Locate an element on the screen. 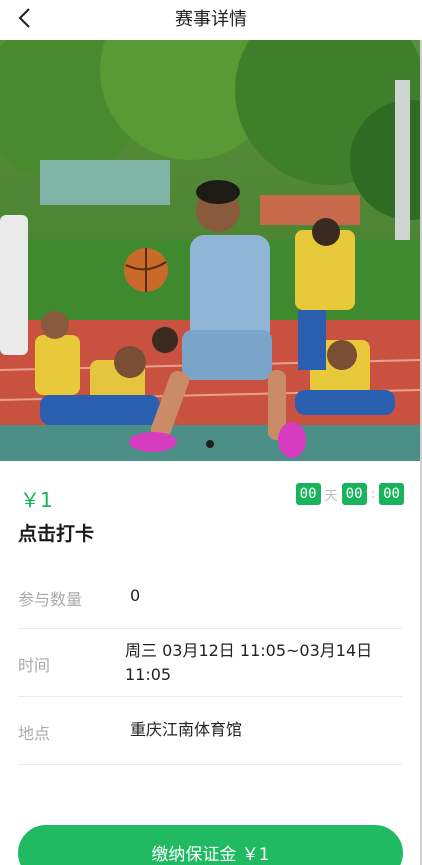 Image resolution: width=422 pixels, height=865 pixels. page-title: 赛事详情 is located at coordinates (211, 19).